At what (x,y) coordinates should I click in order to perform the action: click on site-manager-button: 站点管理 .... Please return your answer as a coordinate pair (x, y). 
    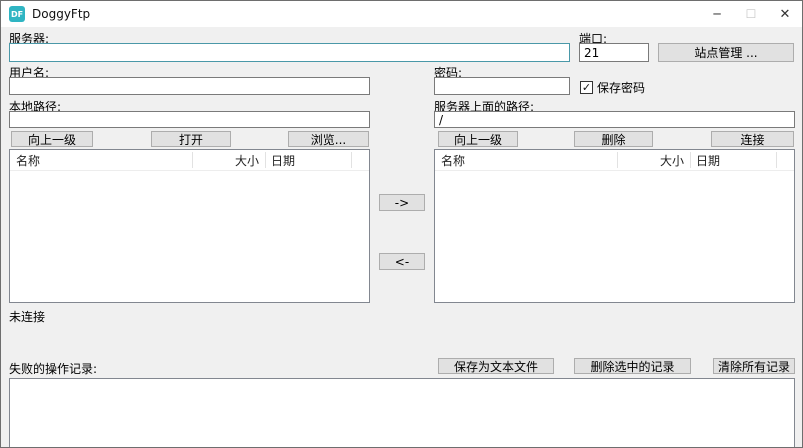
    Looking at the image, I should click on (726, 52).